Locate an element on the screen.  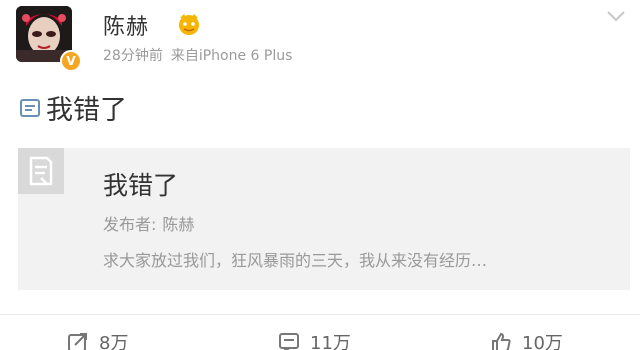
article-link-icon is located at coordinates (30, 108).